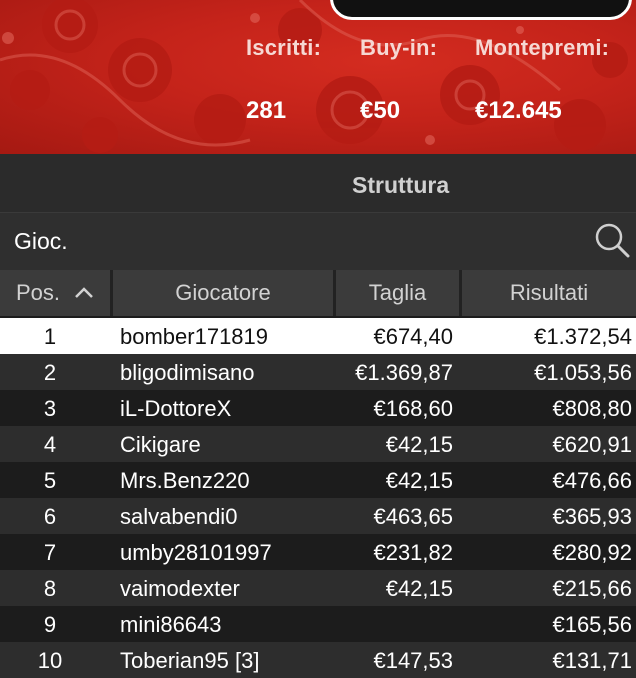  I want to click on table-row: 10 Toberian95 [3] €147,53 €131,71, so click(318, 660).